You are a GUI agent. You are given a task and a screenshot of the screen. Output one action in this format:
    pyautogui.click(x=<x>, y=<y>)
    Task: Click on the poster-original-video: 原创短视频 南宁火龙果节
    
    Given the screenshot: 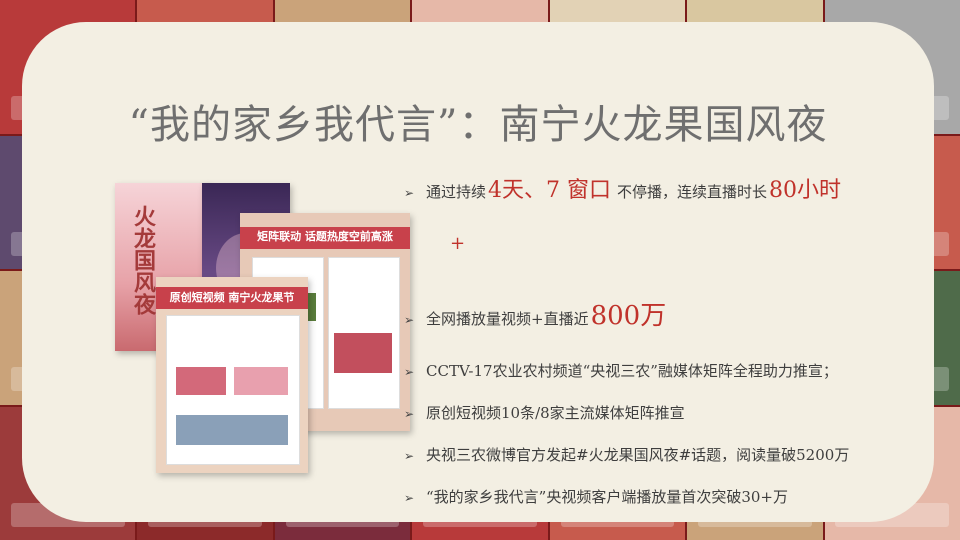 What is the action you would take?
    pyautogui.click(x=232, y=375)
    